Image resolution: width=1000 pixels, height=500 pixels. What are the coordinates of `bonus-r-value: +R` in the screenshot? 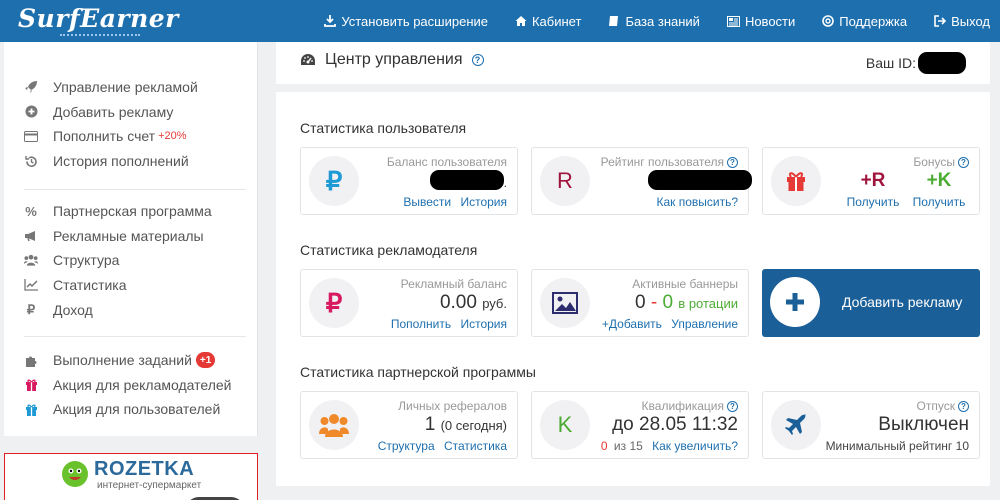 It's located at (873, 180).